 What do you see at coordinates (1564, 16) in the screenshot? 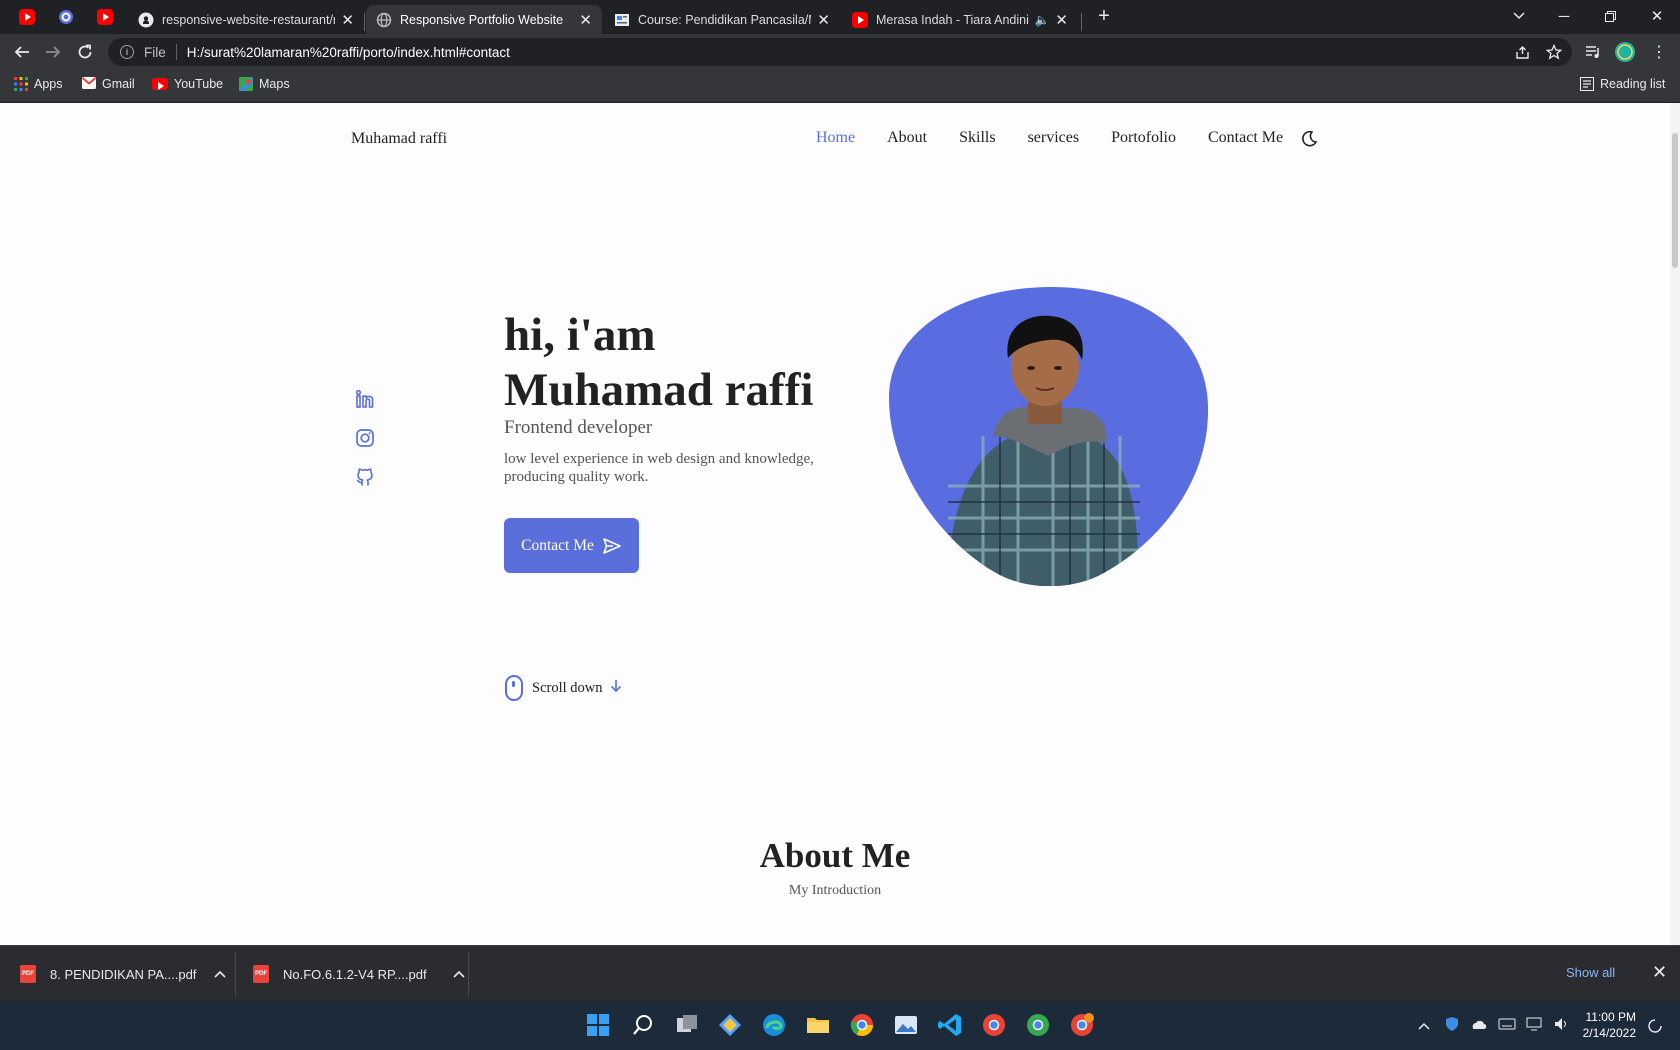
I see `minimize-button: ─` at bounding box center [1564, 16].